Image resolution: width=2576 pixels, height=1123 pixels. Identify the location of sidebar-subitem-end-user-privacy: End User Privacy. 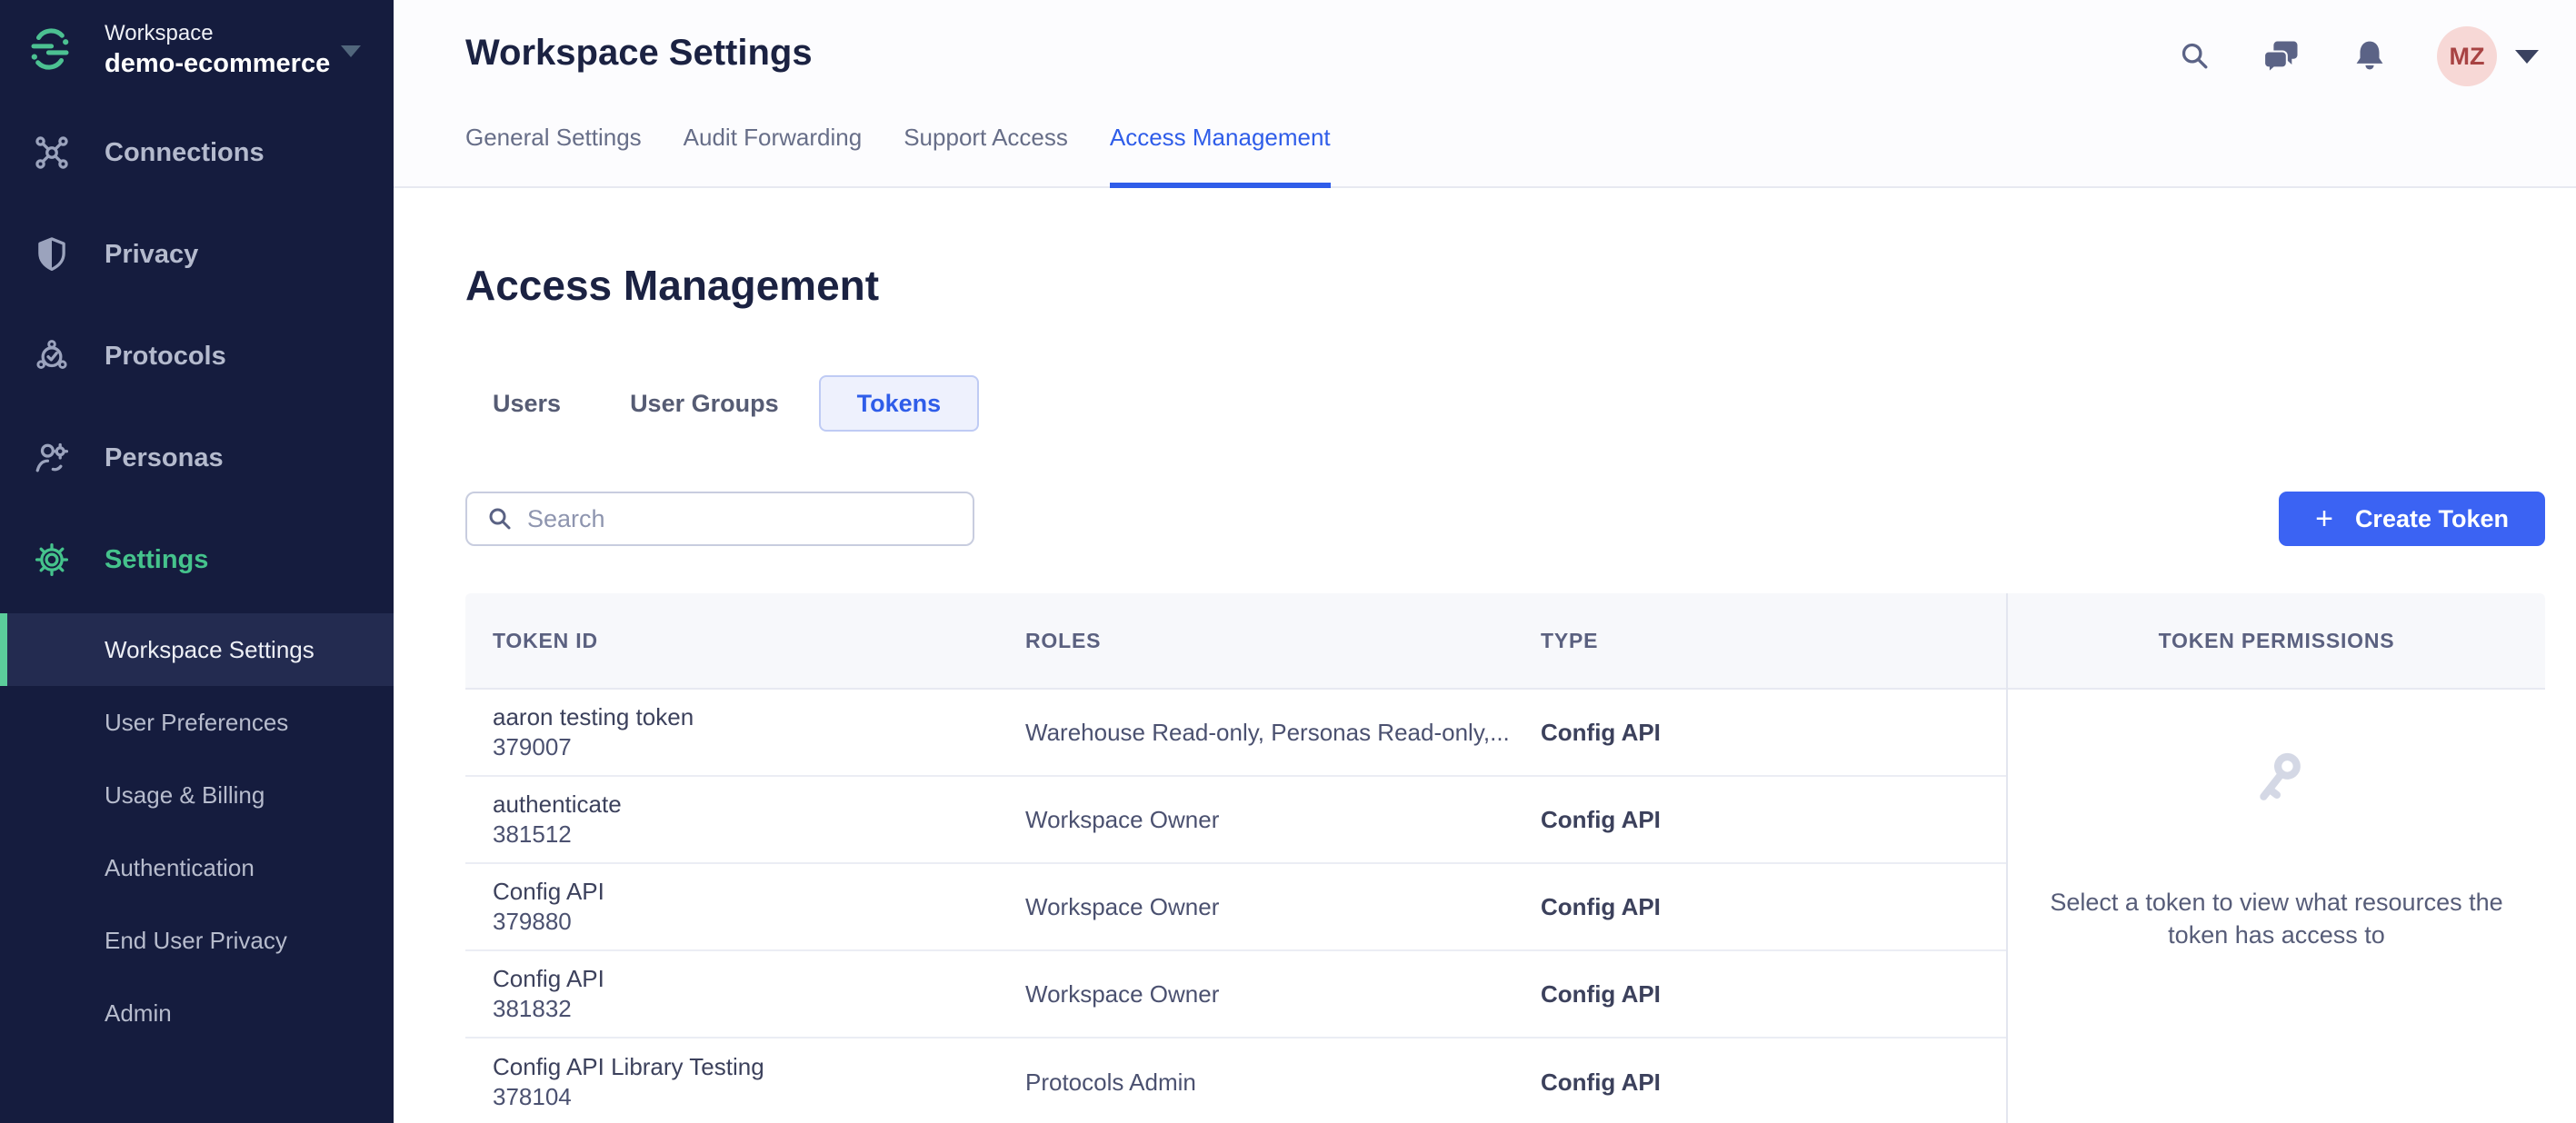
(197, 940).